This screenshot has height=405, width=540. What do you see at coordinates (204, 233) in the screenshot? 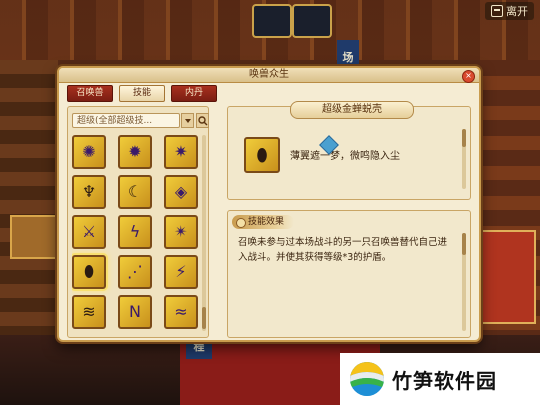
I see `skill-list-scrollbar` at bounding box center [204, 233].